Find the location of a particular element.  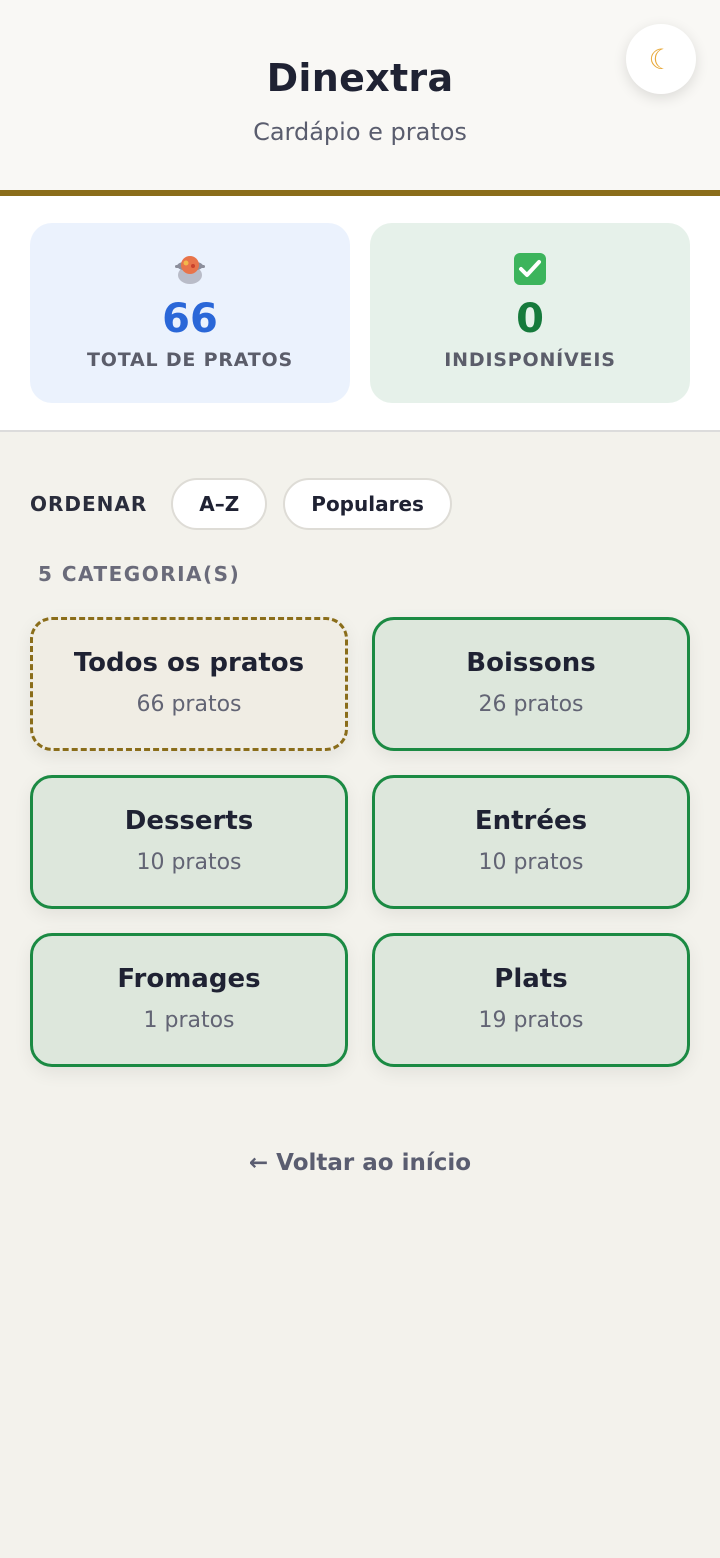

category-card-desserts: Desserts 10 pratos is located at coordinates (189, 842).